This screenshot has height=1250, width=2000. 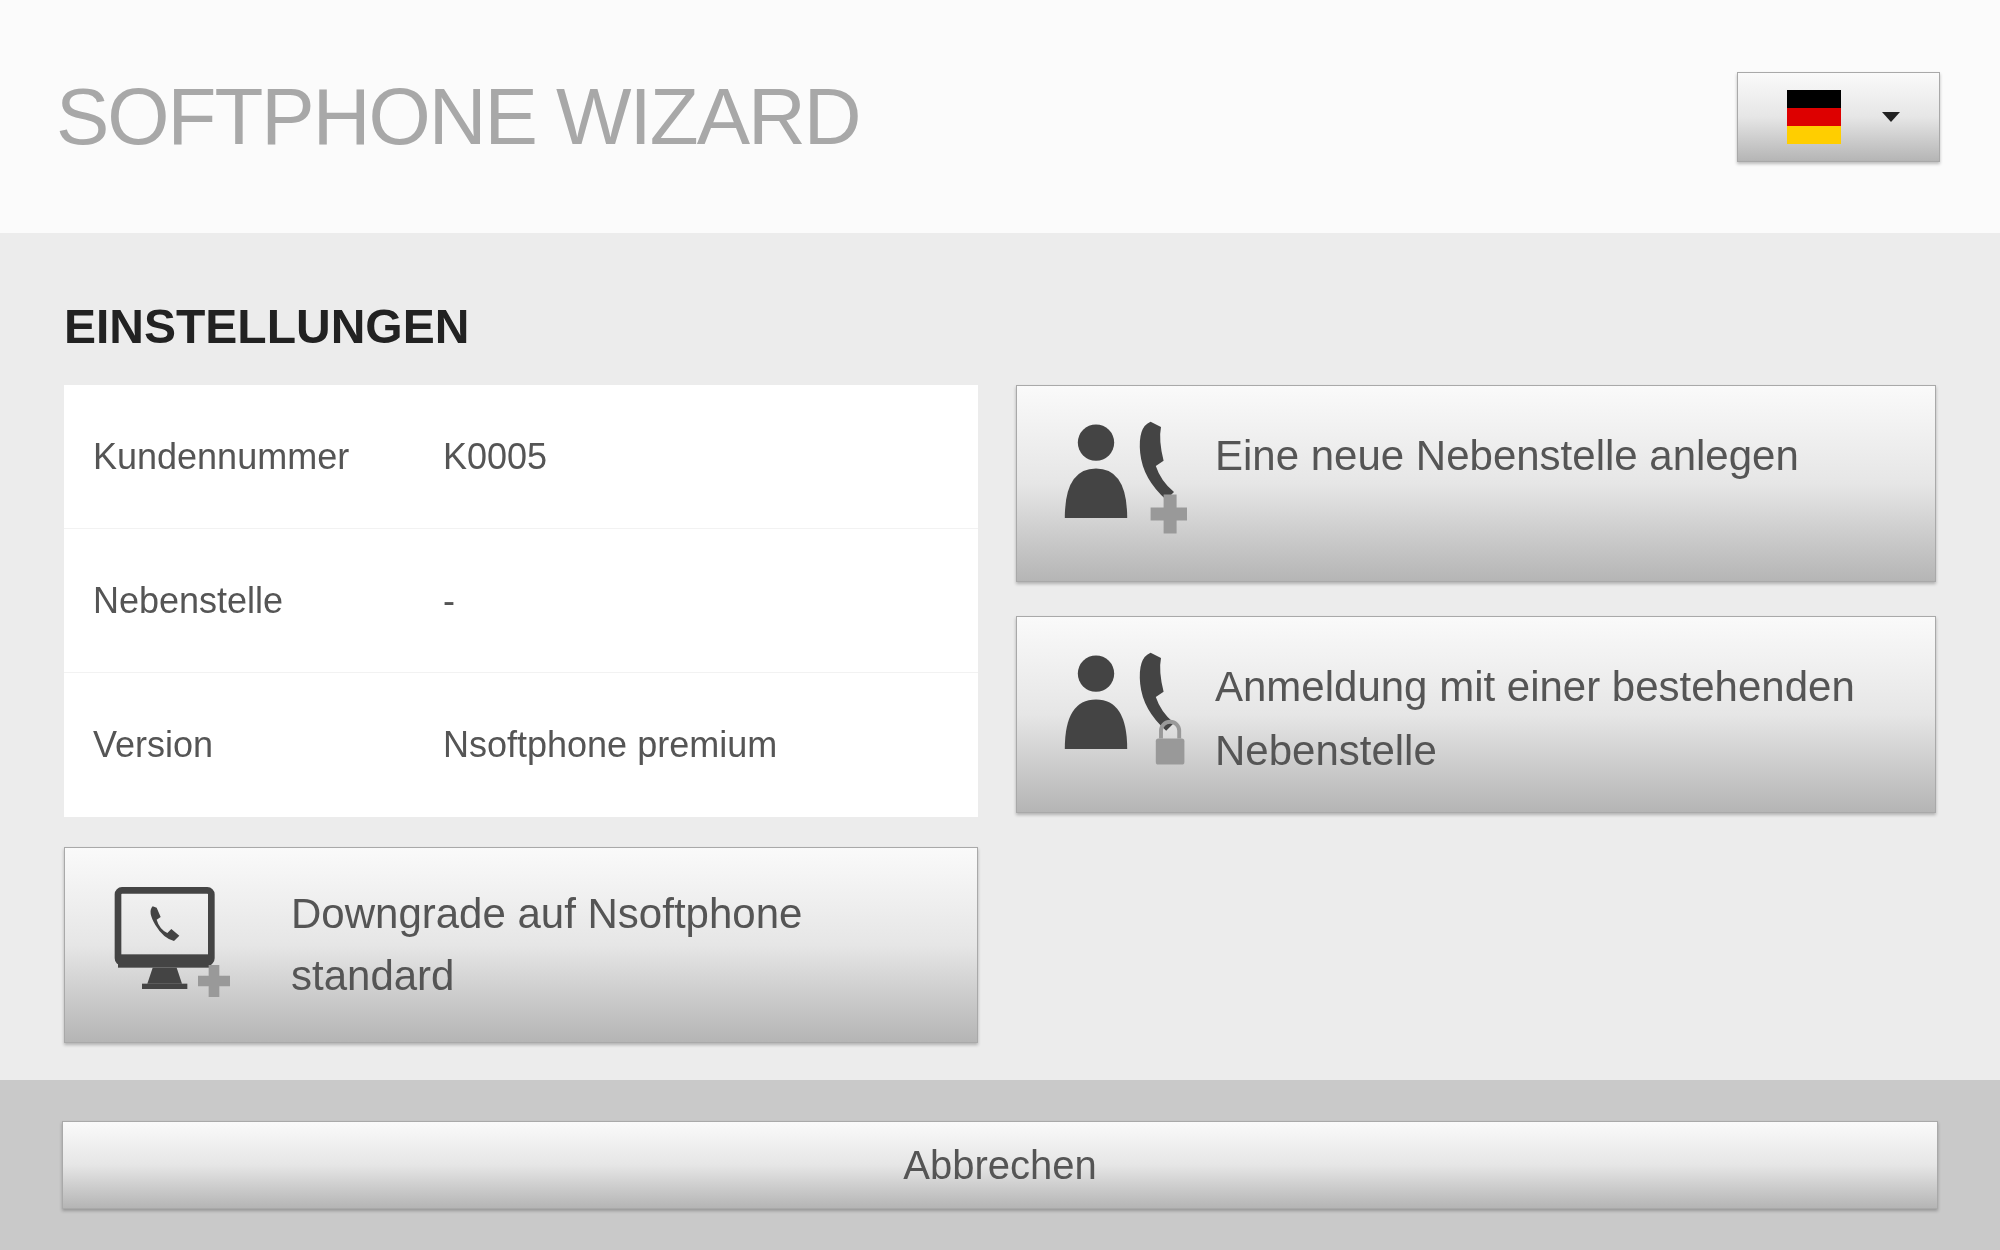 I want to click on cancel-button: Abbrechen, so click(x=1000, y=1165).